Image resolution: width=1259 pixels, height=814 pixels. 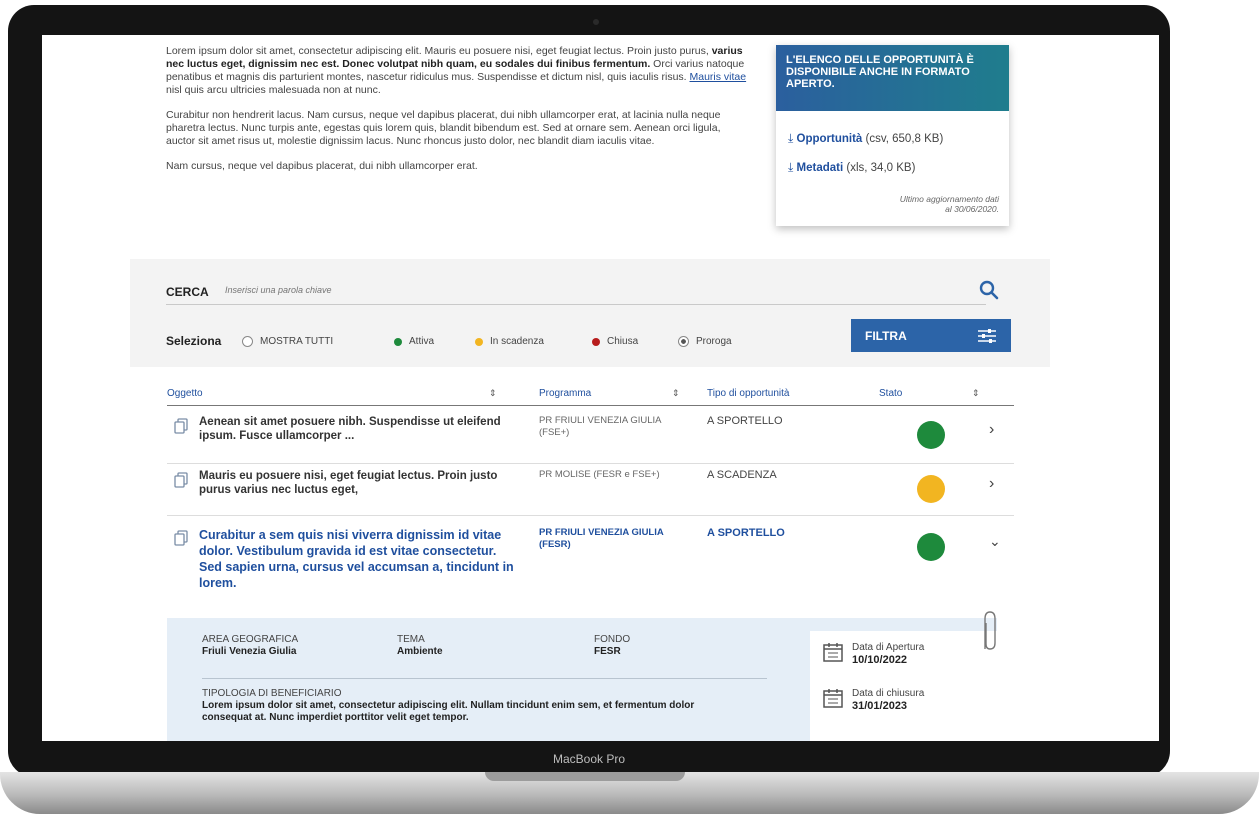 What do you see at coordinates (705, 341) in the screenshot?
I see `filter-extension: Proroga` at bounding box center [705, 341].